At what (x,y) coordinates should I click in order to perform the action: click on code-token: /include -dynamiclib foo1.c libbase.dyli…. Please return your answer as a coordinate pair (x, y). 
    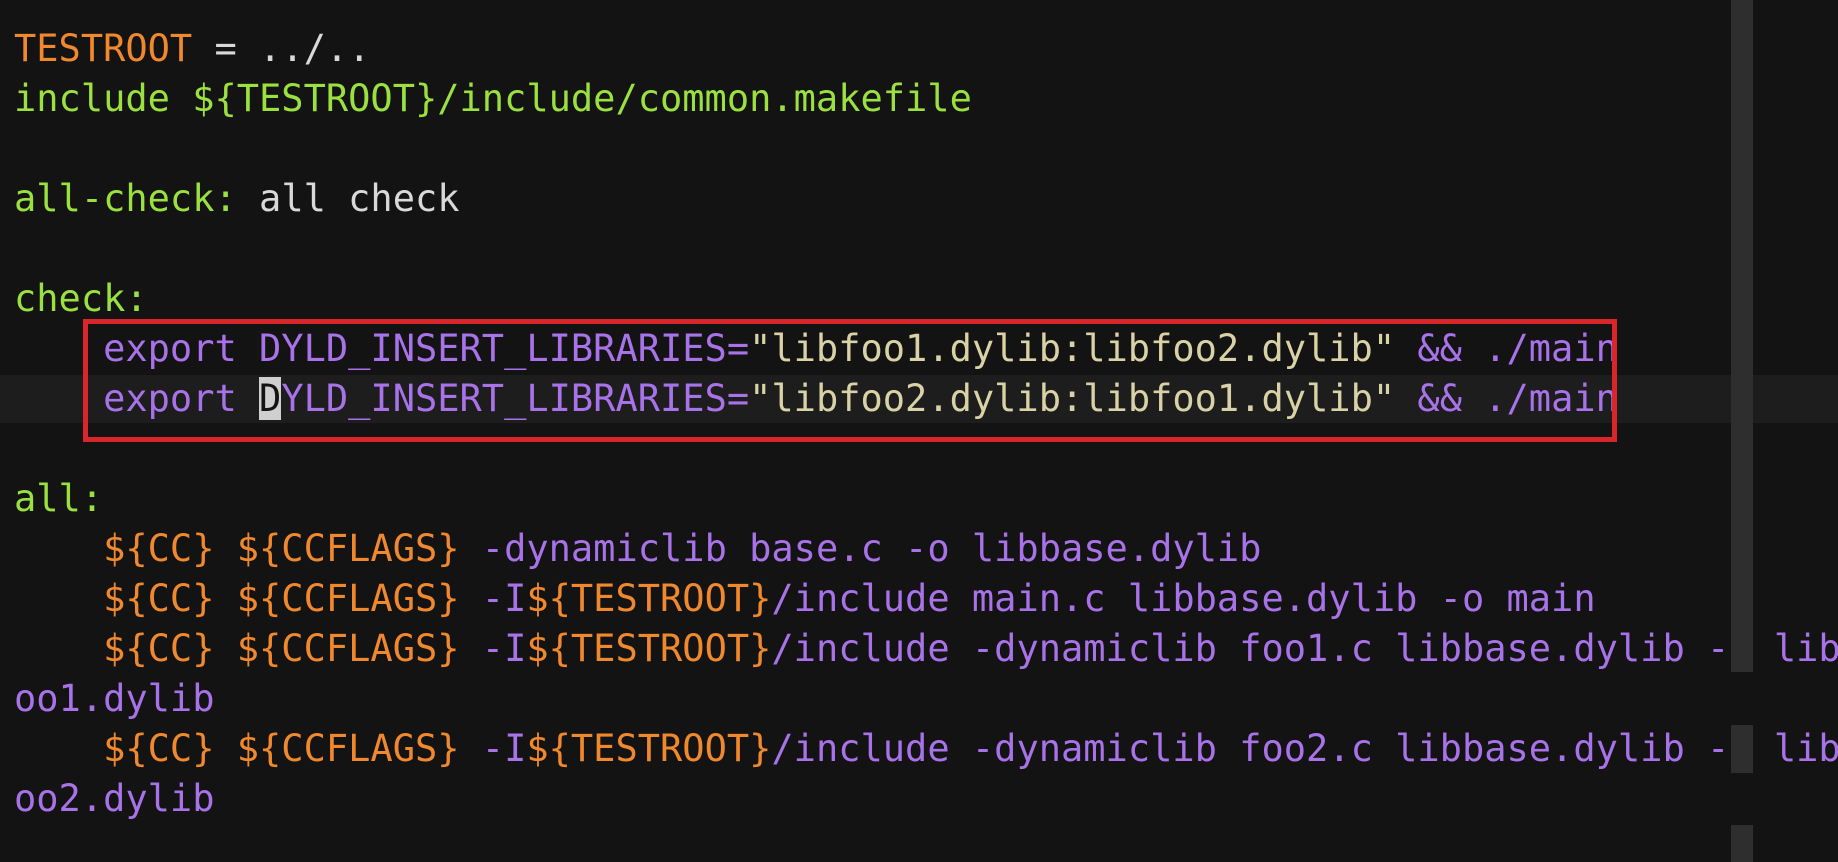
    Looking at the image, I should click on (1304, 648).